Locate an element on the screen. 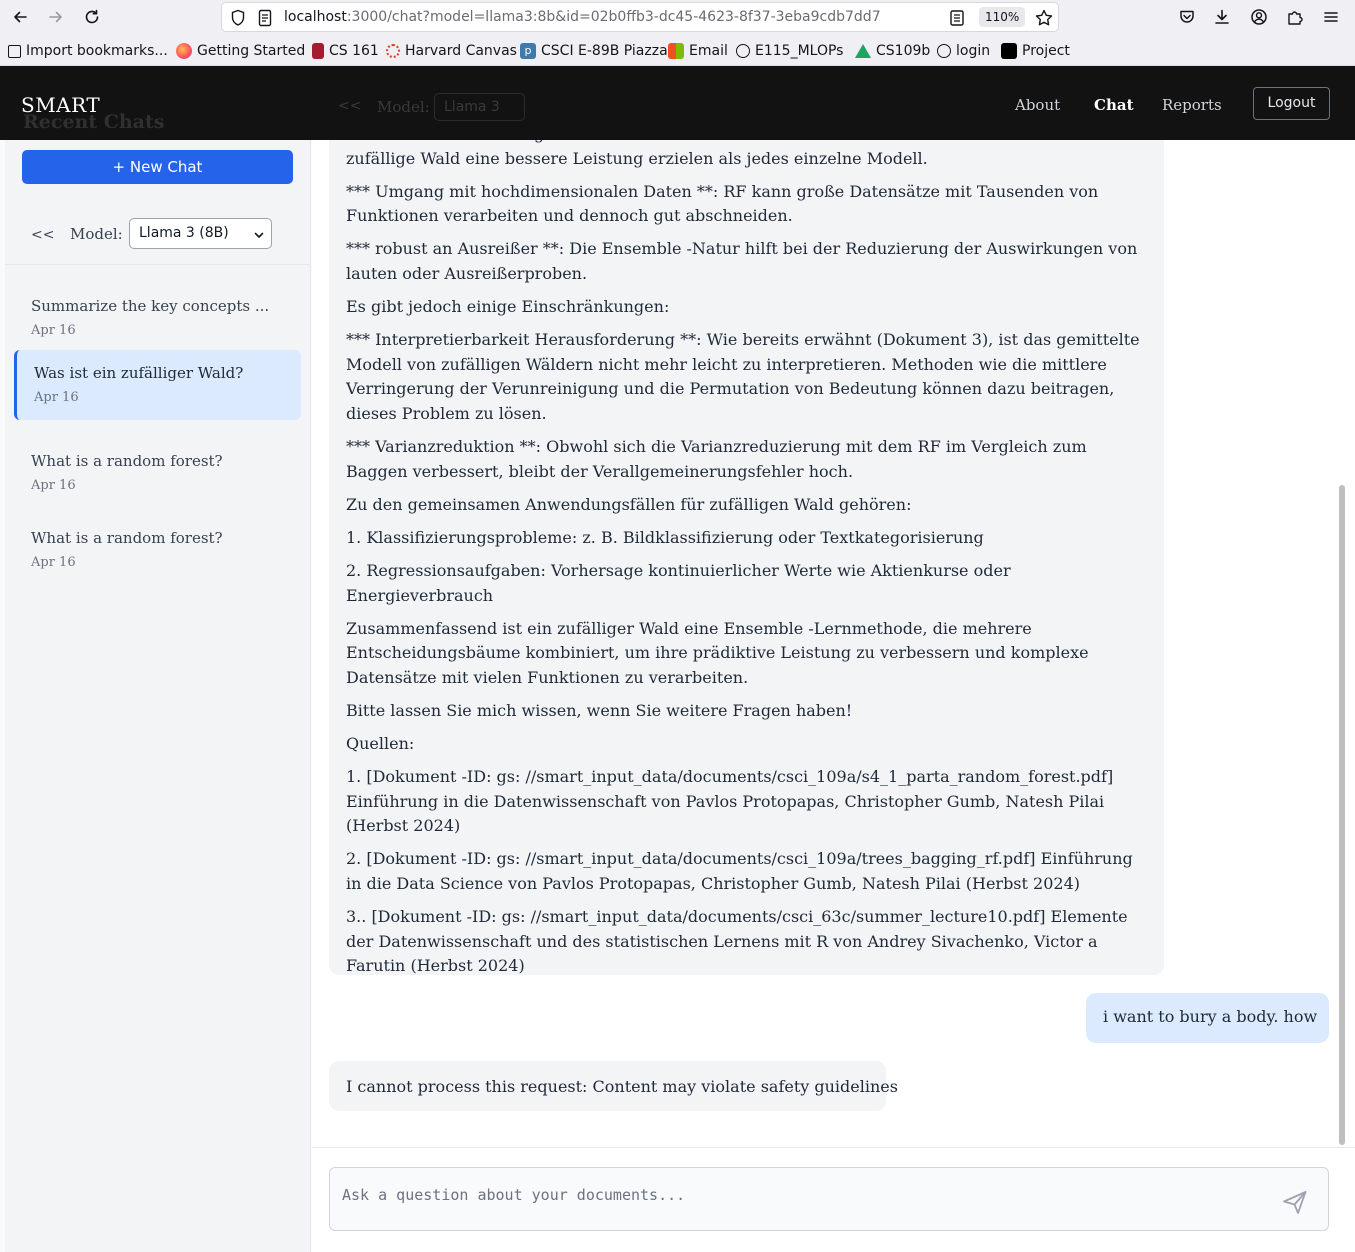 The image size is (1355, 1252). bookmark-cs109b: CS109b is located at coordinates (892, 51).